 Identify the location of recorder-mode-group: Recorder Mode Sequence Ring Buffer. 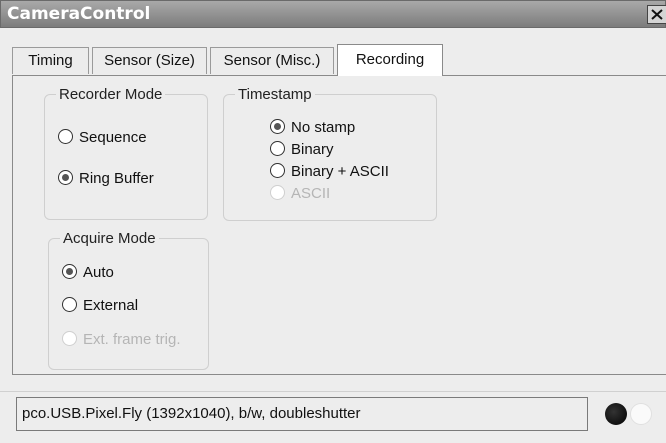
(126, 153).